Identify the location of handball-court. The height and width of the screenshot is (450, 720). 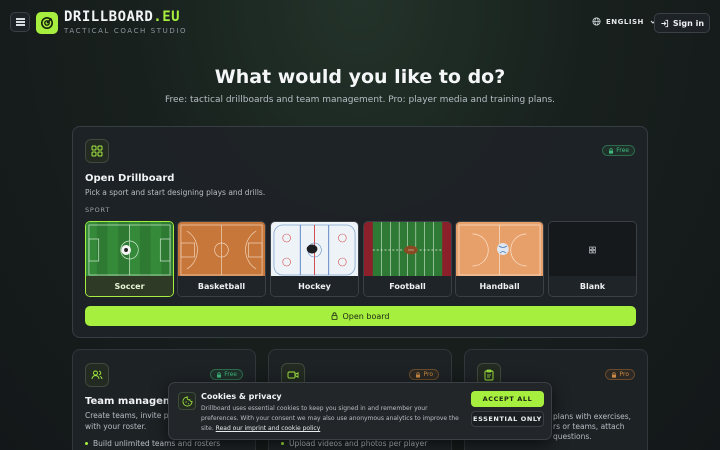
(499, 250).